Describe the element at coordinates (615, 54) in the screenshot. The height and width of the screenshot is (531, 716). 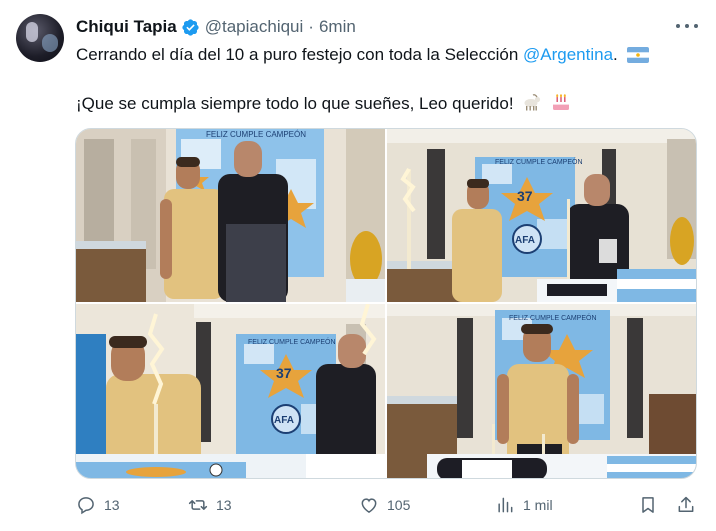
I see `tweet-text-end: .` at that location.